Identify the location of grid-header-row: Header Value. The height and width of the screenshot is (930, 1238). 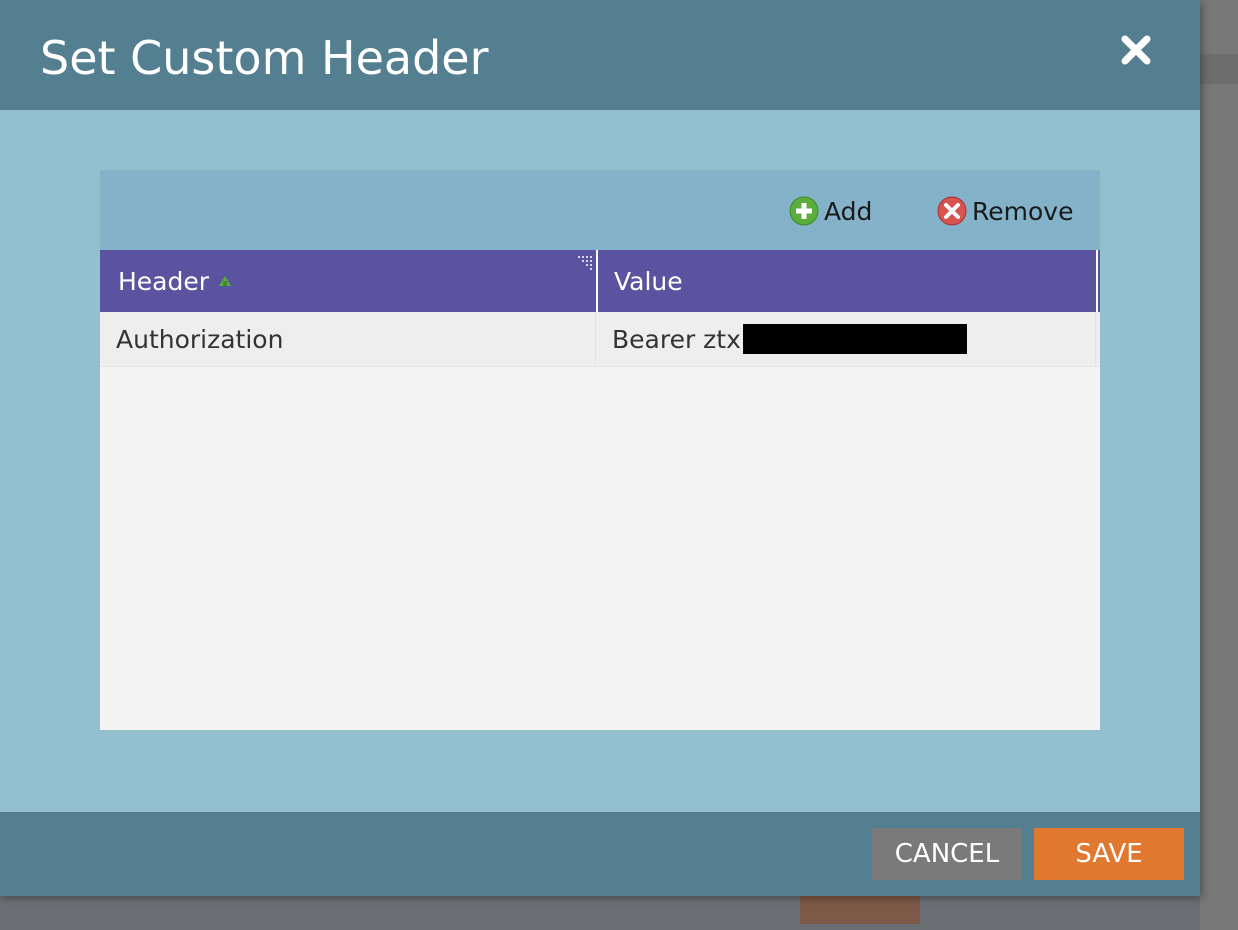
(600, 281).